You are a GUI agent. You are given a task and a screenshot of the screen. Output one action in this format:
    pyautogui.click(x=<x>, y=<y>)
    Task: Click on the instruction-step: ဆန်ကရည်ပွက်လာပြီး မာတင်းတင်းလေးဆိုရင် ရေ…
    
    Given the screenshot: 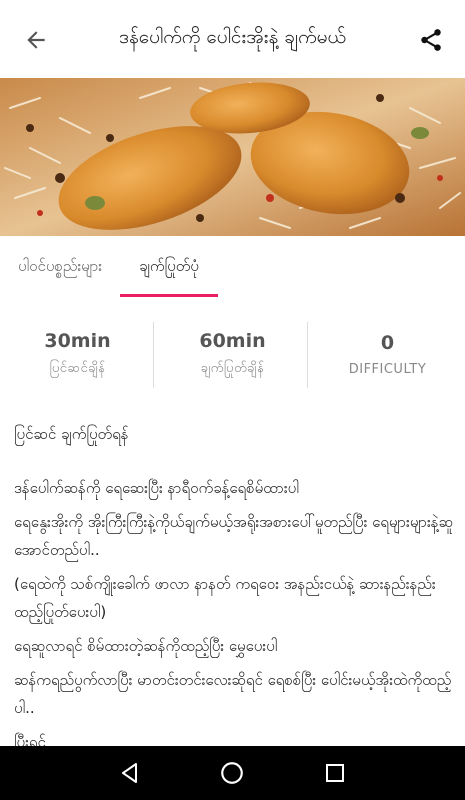 What is the action you would take?
    pyautogui.click(x=233, y=694)
    